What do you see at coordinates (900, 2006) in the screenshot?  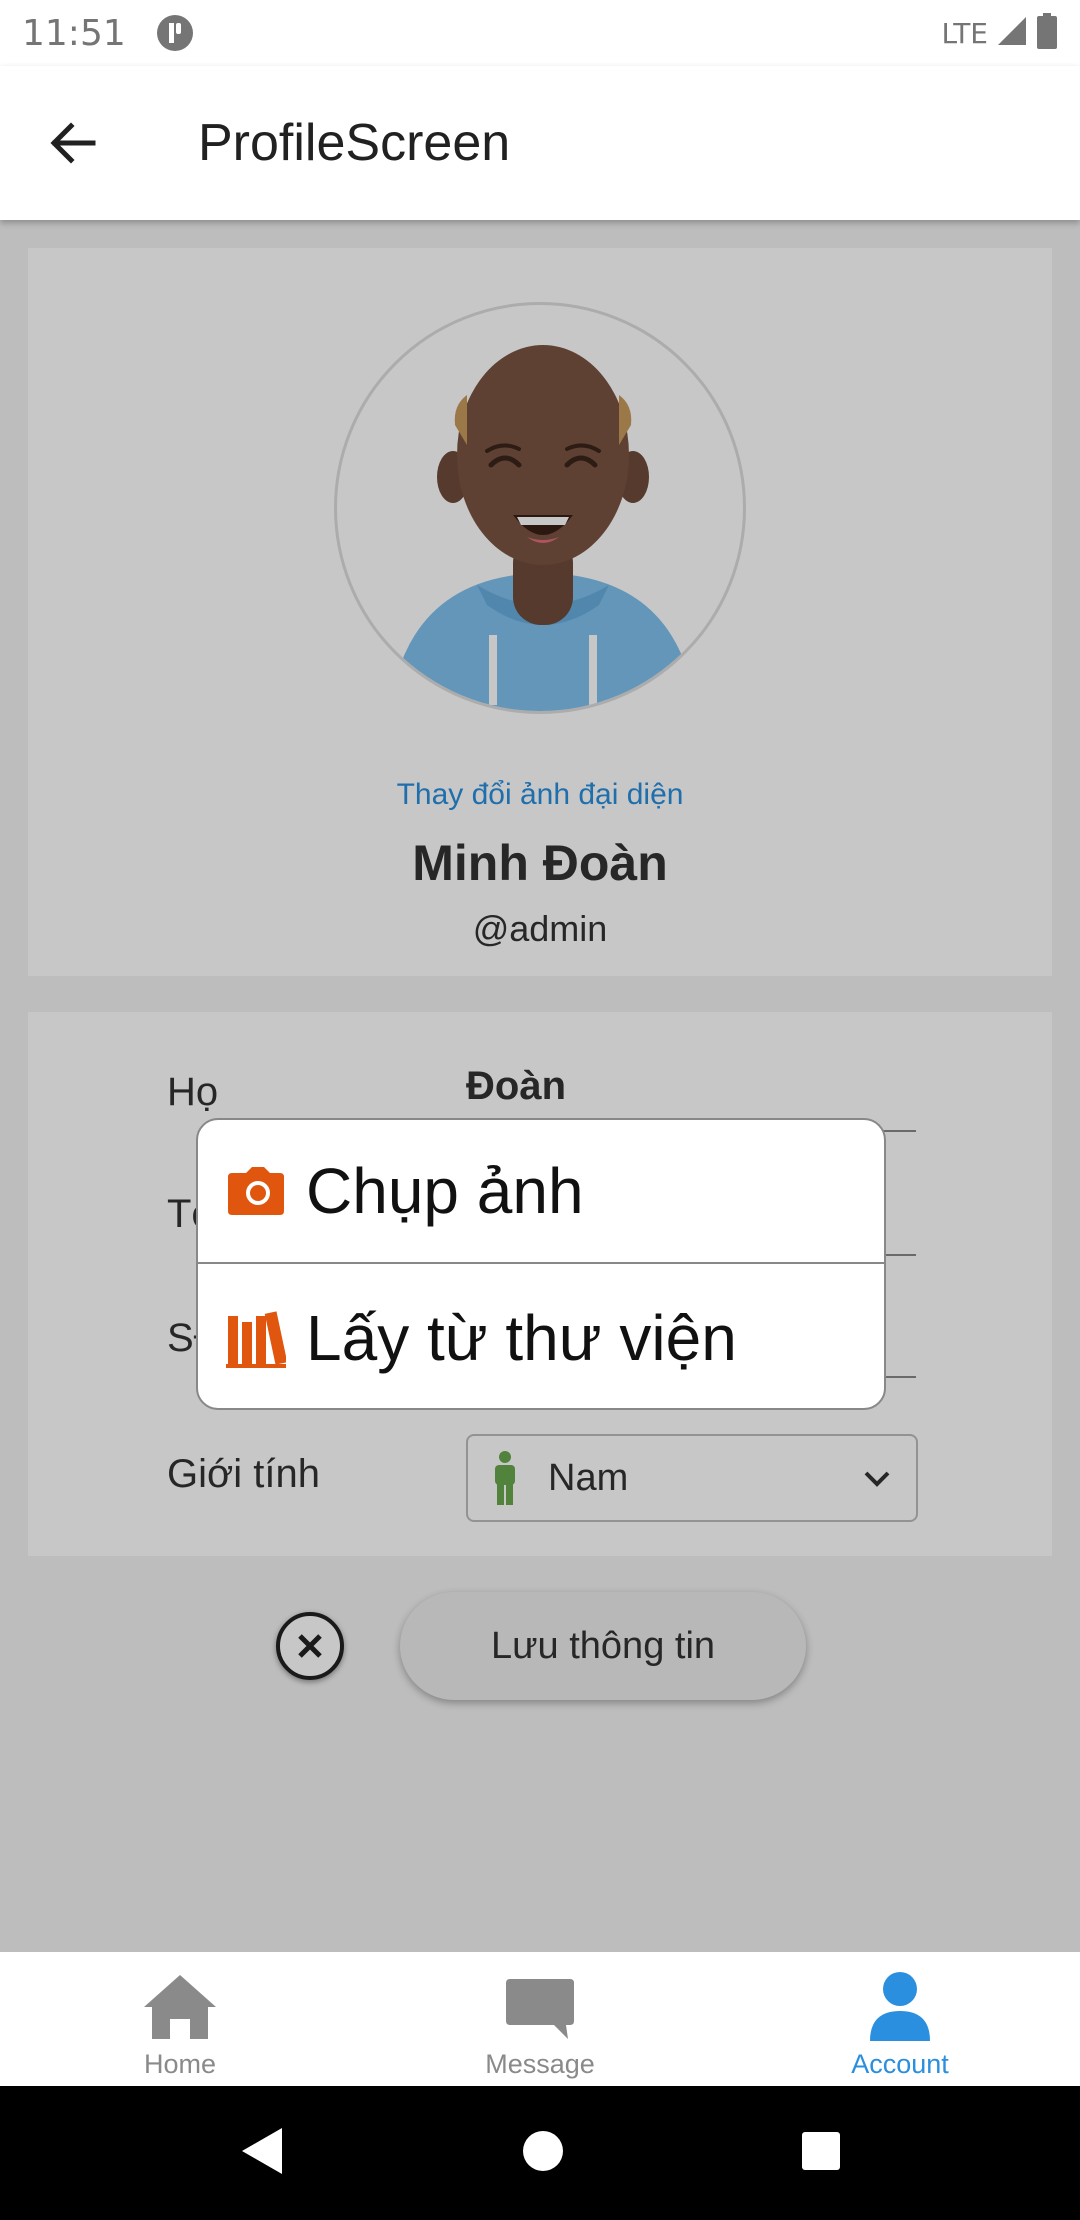 I see `account-icon` at bounding box center [900, 2006].